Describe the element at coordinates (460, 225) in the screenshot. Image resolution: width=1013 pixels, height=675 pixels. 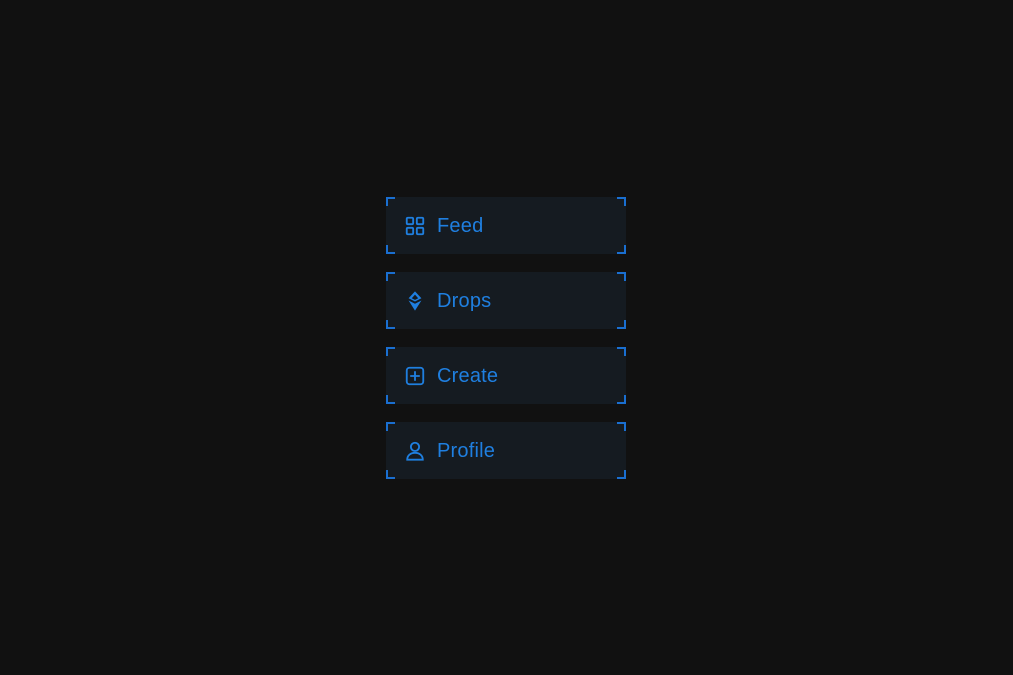
I see `menu-item-label: Feed` at that location.